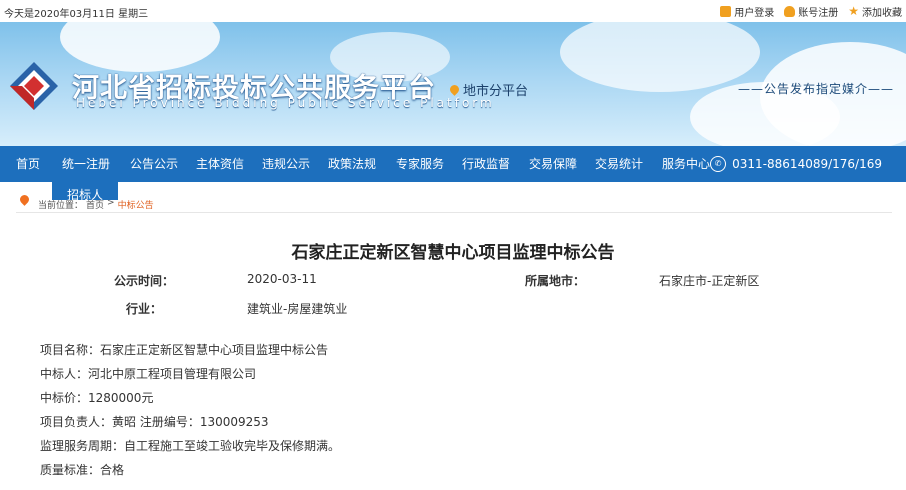 The image size is (906, 490). Describe the element at coordinates (282, 279) in the screenshot. I see `publish-time-value: 2020-03-11` at that location.